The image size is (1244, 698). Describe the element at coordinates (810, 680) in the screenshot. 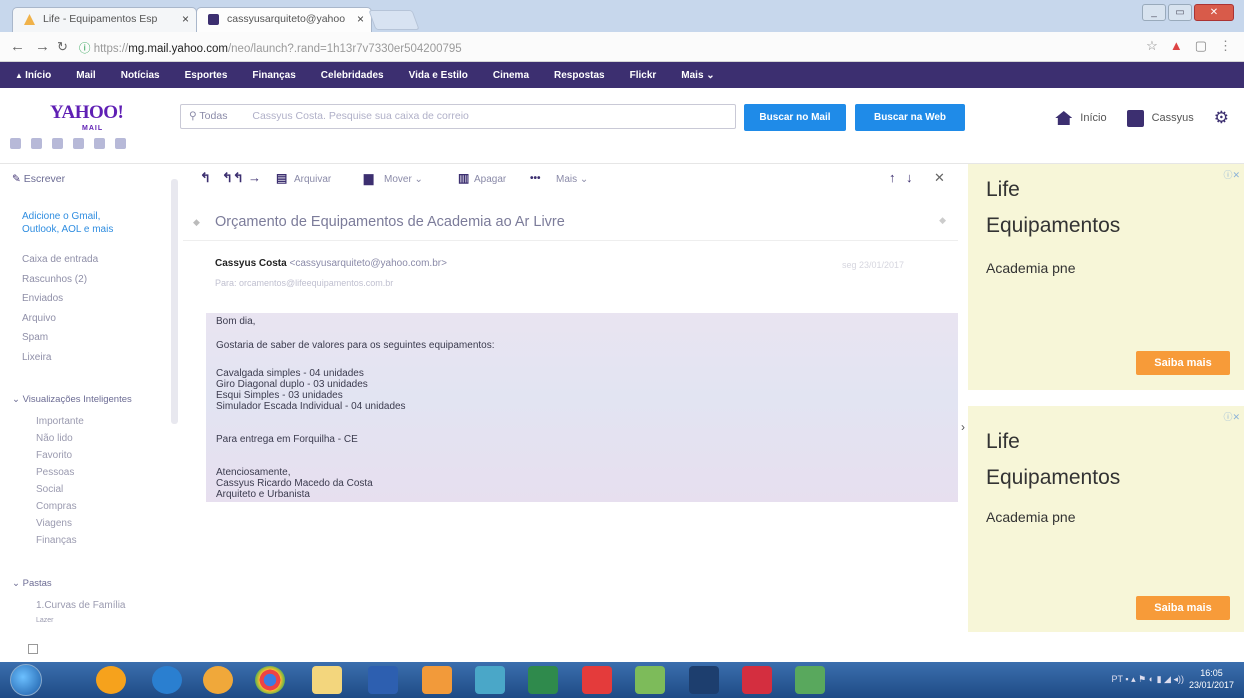

I see `excel-icon` at that location.